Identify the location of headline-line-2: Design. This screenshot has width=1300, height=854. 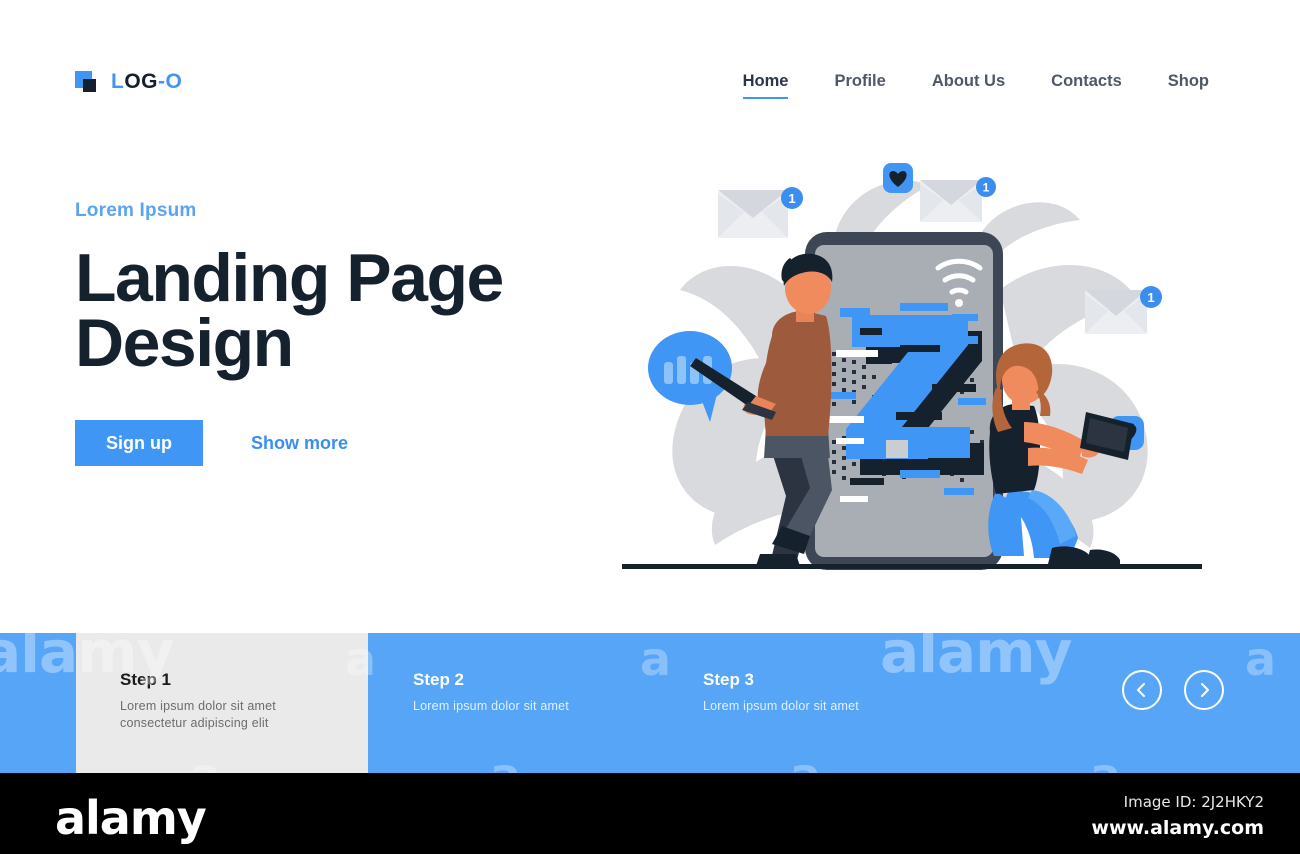
(184, 342).